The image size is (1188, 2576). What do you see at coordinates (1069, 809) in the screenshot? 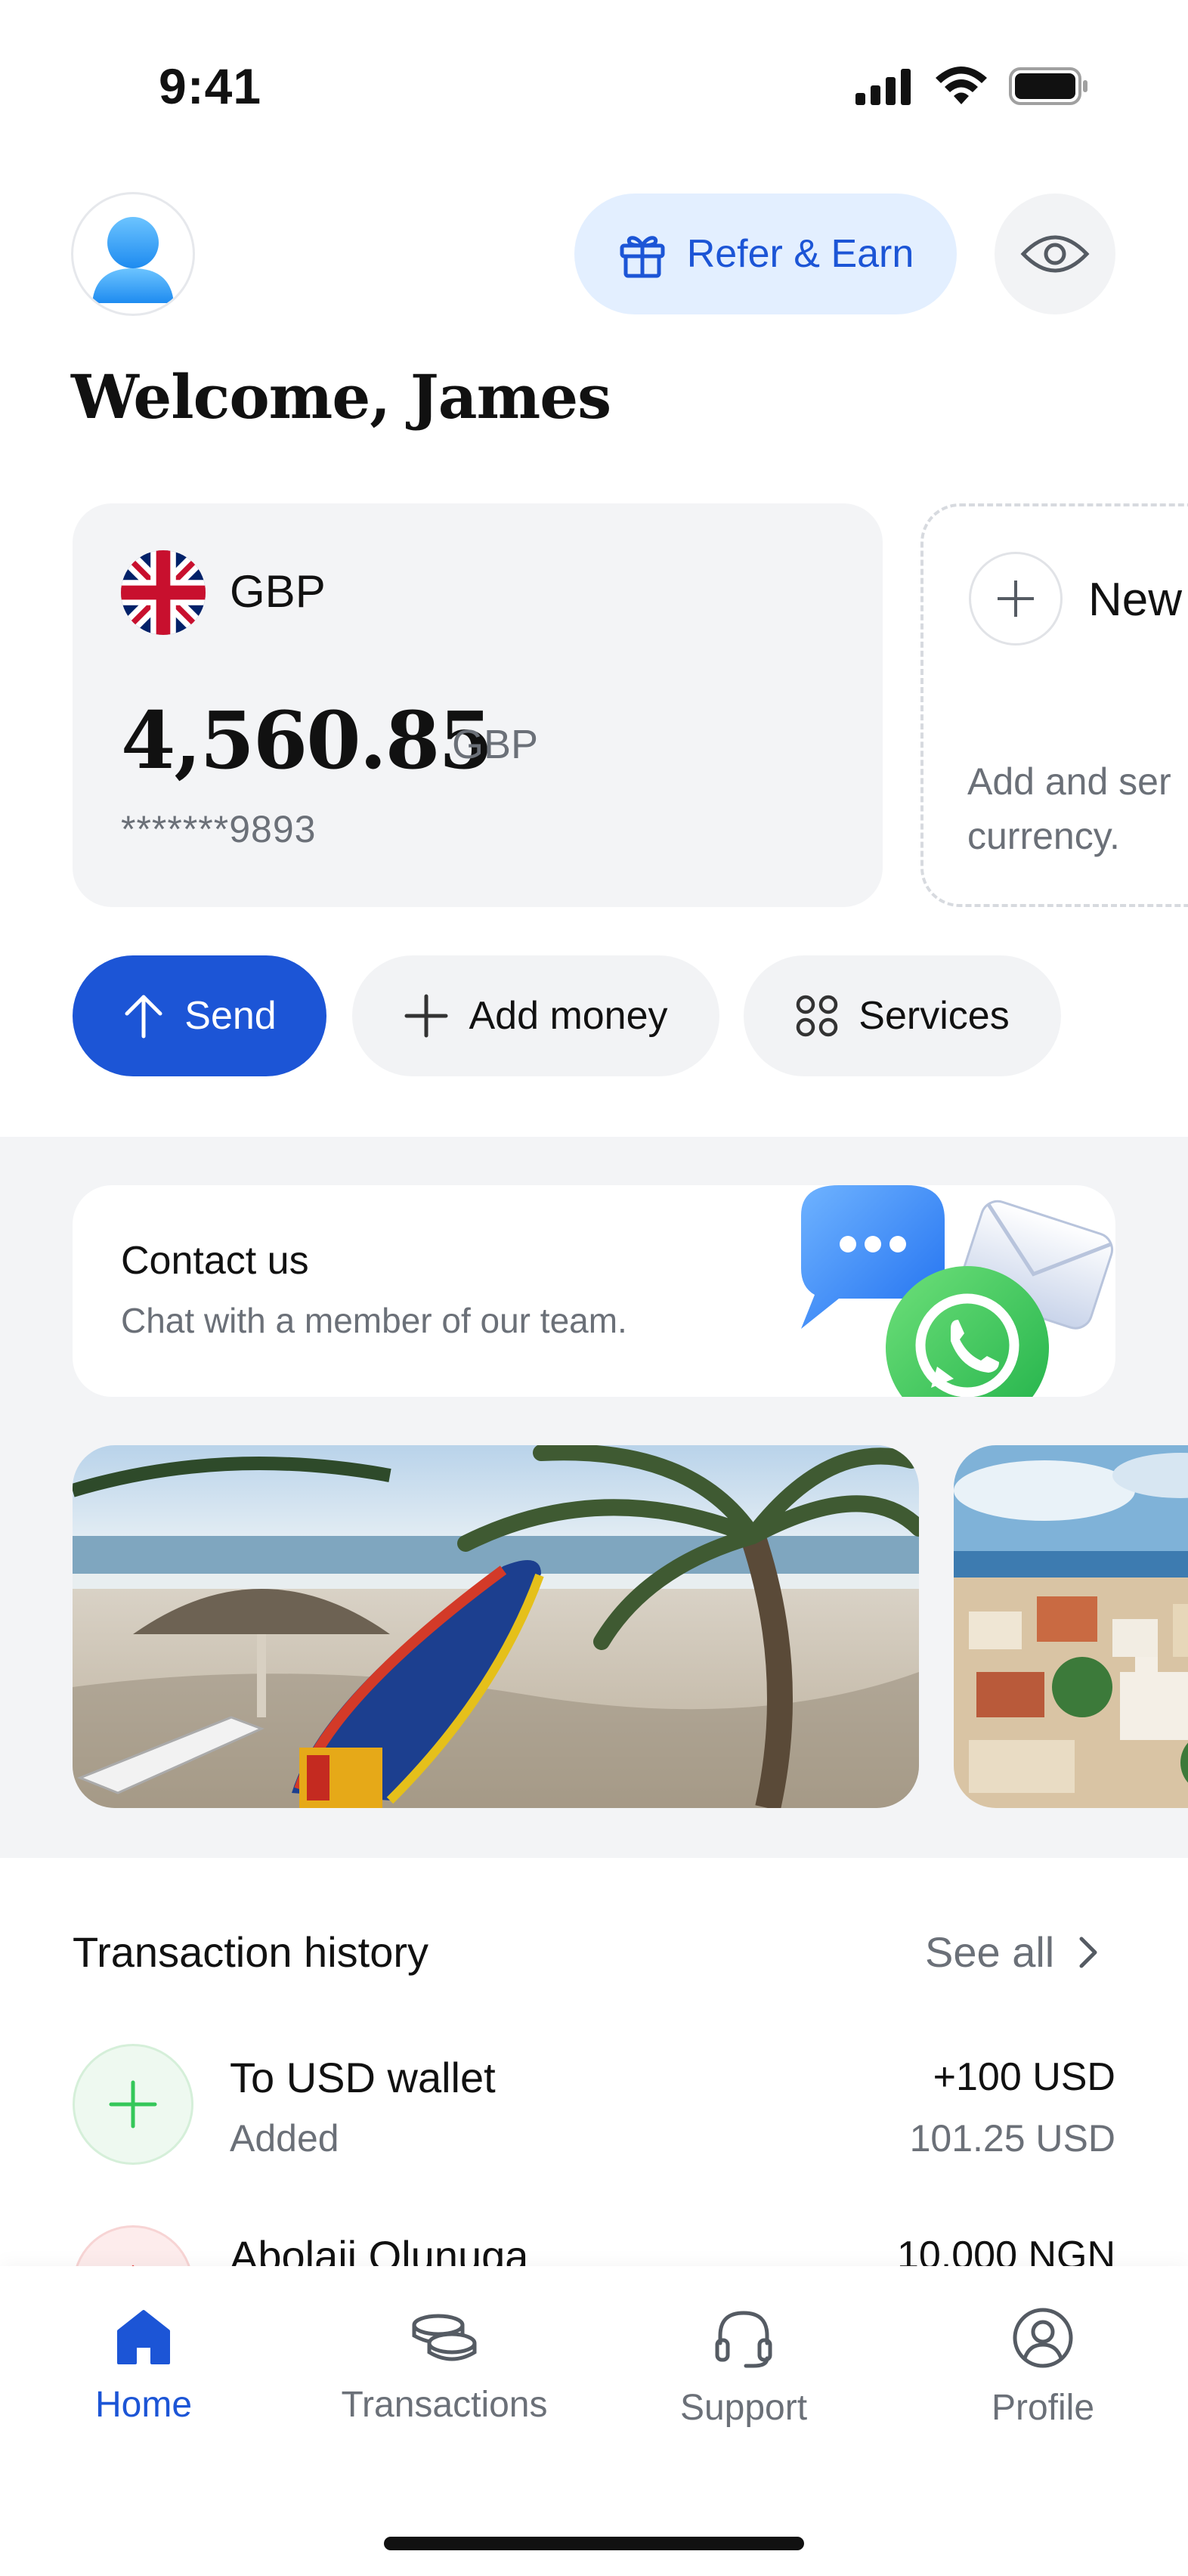
I see `new-wallet-description: Add and ser currency.` at bounding box center [1069, 809].